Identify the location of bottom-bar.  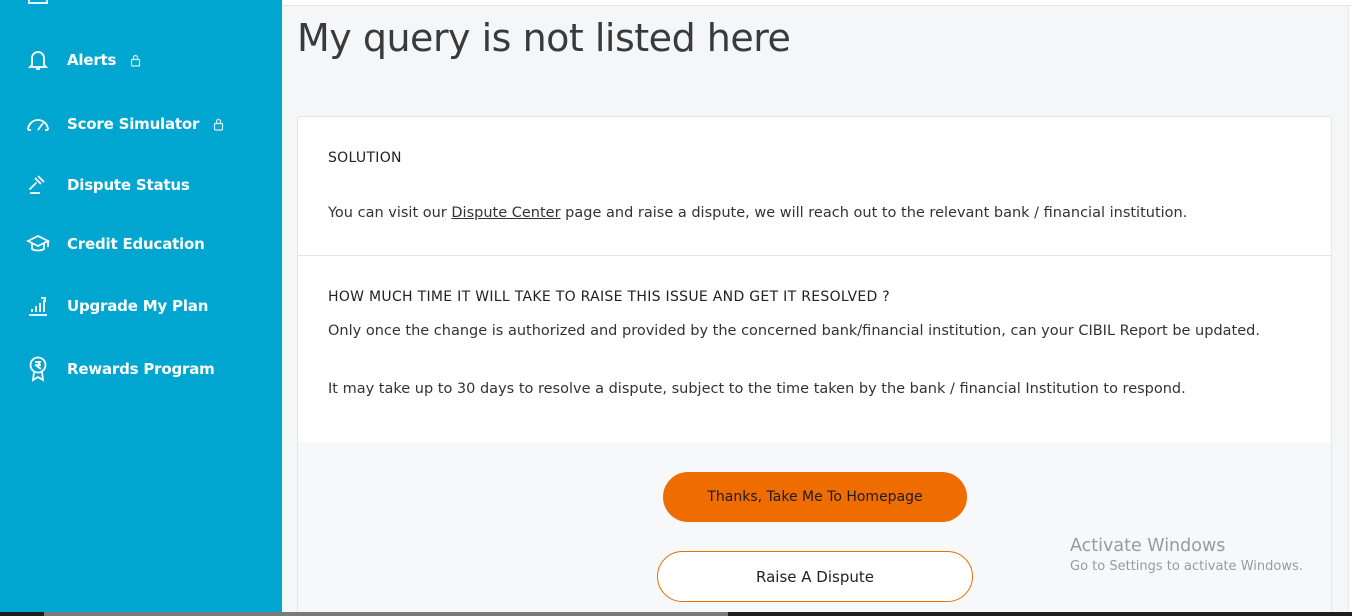
(676, 614).